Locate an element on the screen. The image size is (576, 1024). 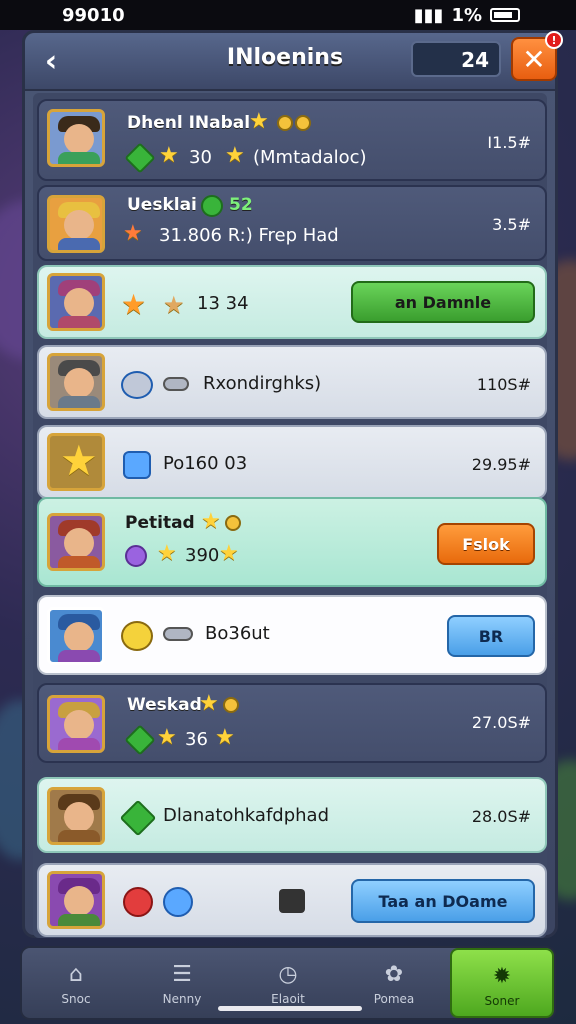
signal-icon: ▮▮▮ is located at coordinates (428, 15).